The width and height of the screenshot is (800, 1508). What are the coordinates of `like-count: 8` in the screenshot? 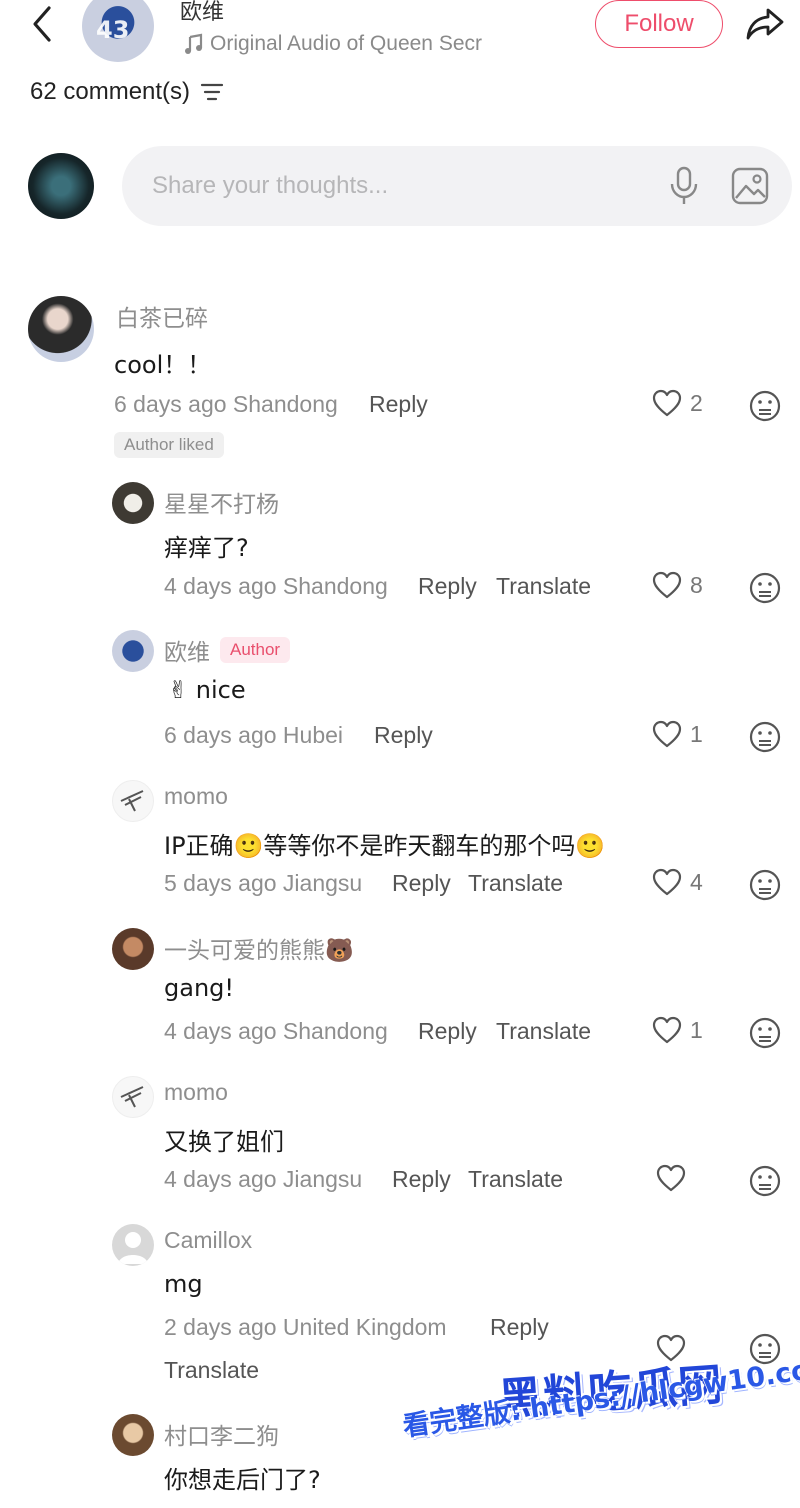 It's located at (696, 584).